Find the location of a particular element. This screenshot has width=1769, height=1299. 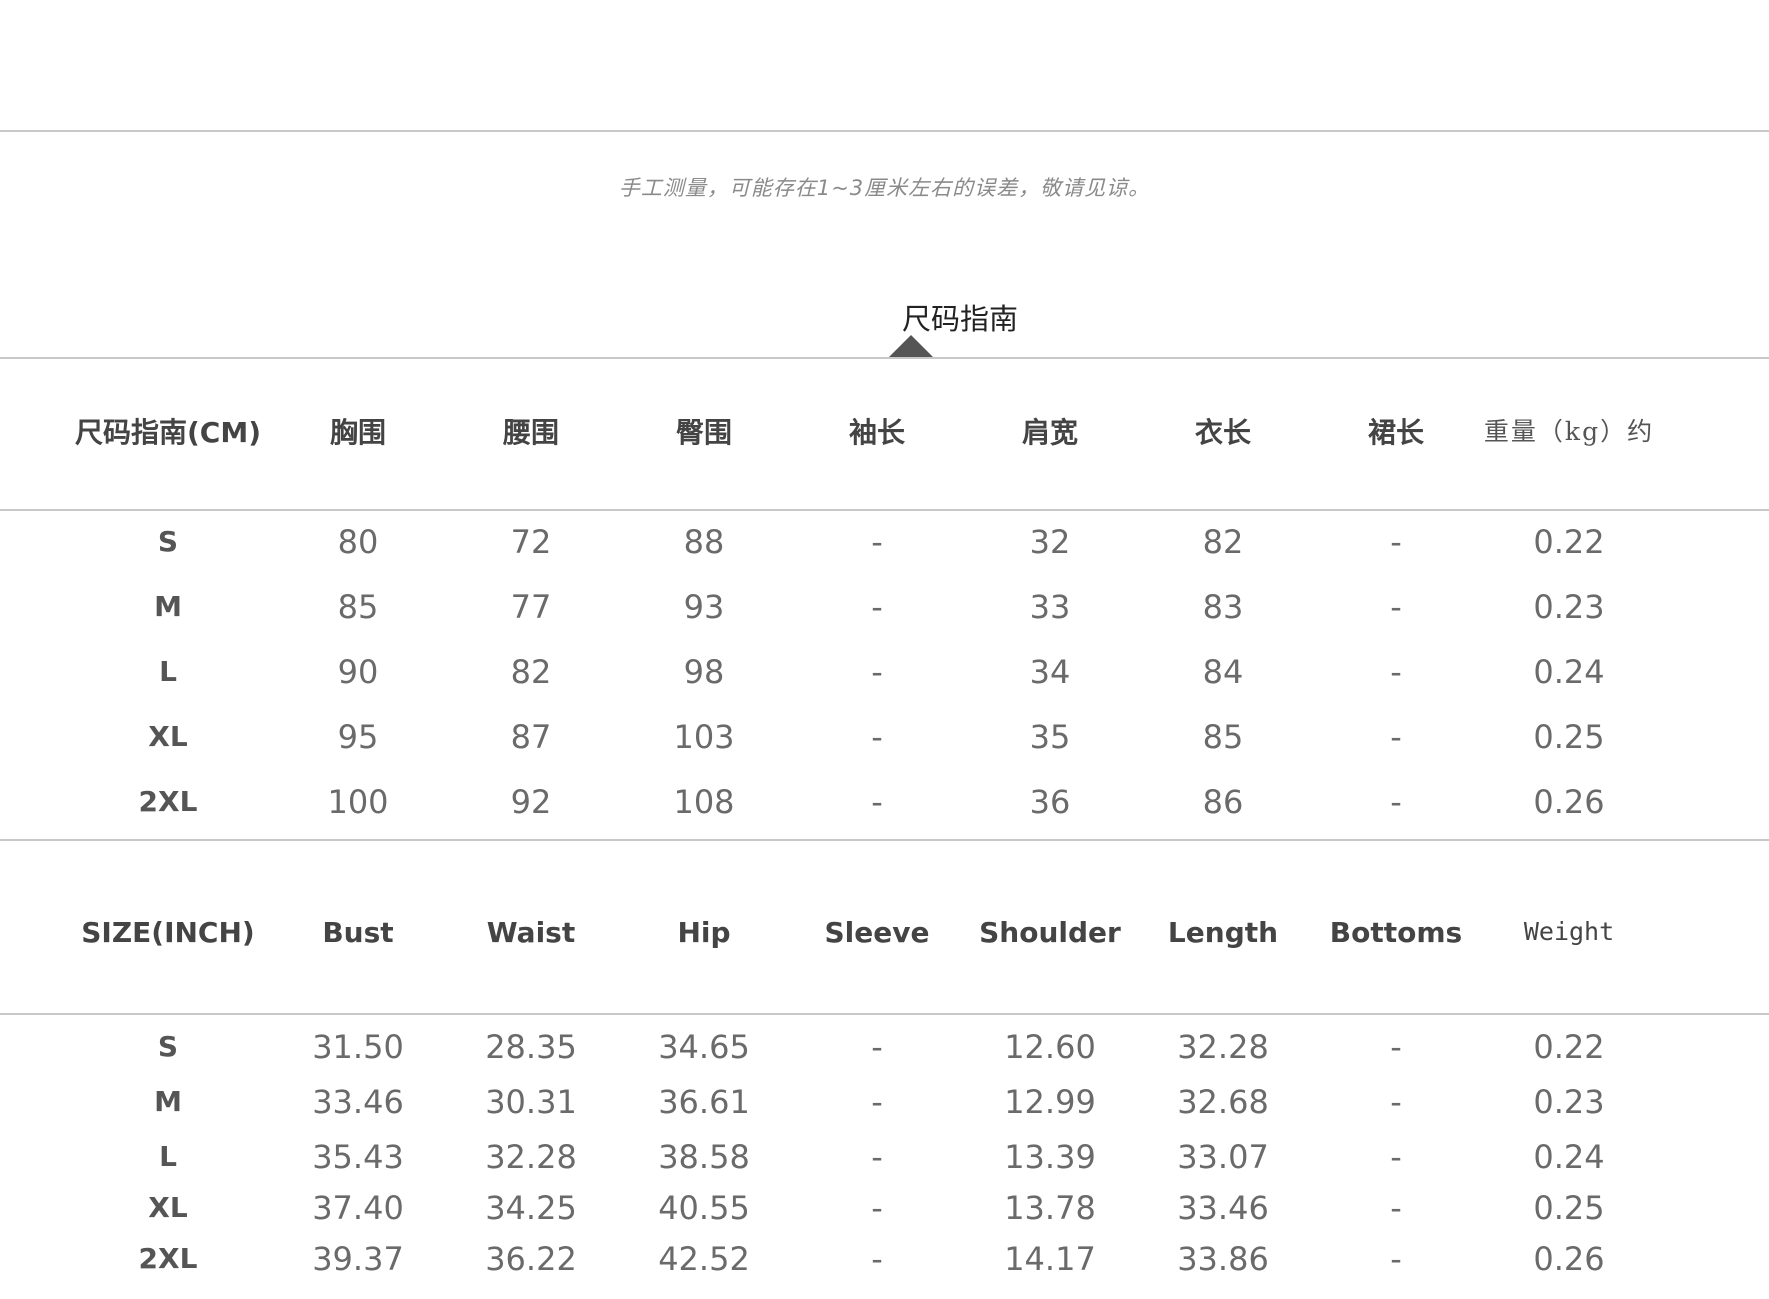

cm-table-cell: 35 is located at coordinates (1050, 737).